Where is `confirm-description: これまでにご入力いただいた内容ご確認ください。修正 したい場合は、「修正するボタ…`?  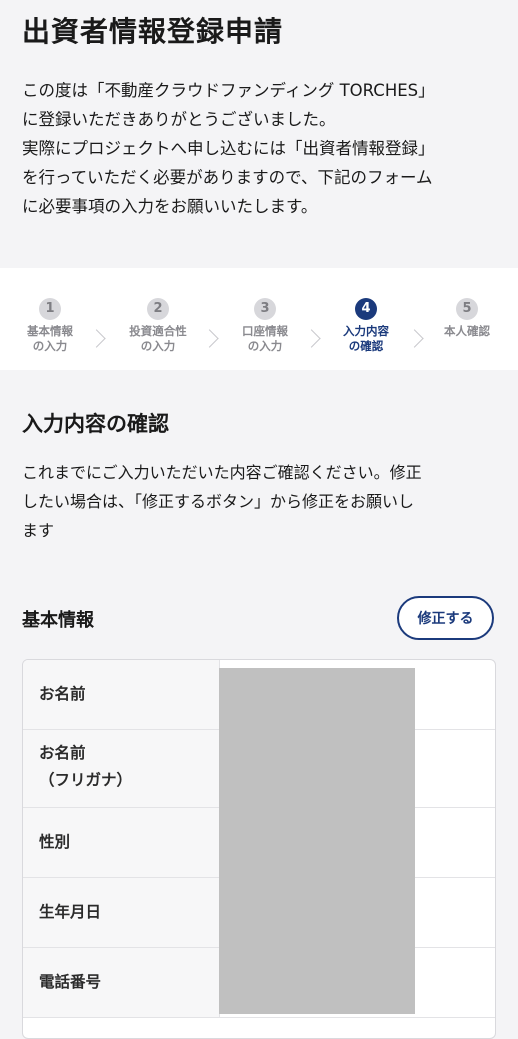 confirm-description: これまでにご入力いただいた内容ご確認ください。修正 したい場合は、「修正するボタ… is located at coordinates (261, 501).